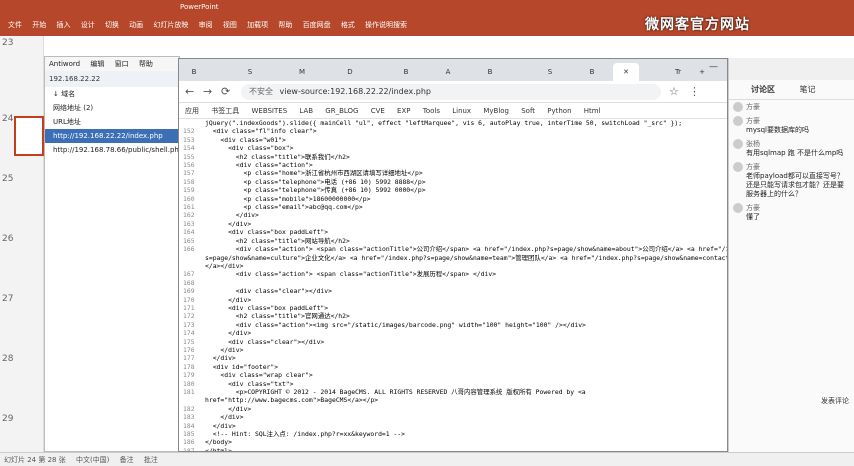  What do you see at coordinates (189, 91) in the screenshot?
I see `back-icon: ←` at bounding box center [189, 91].